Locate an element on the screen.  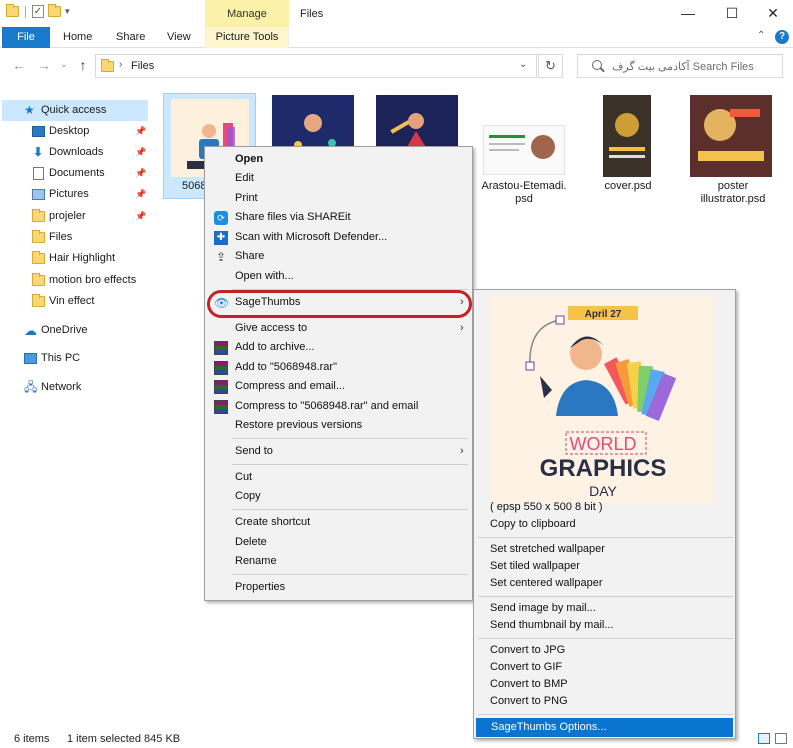
sidebar-item-desktop: Desktop 📌 is located at coordinates (75, 131).